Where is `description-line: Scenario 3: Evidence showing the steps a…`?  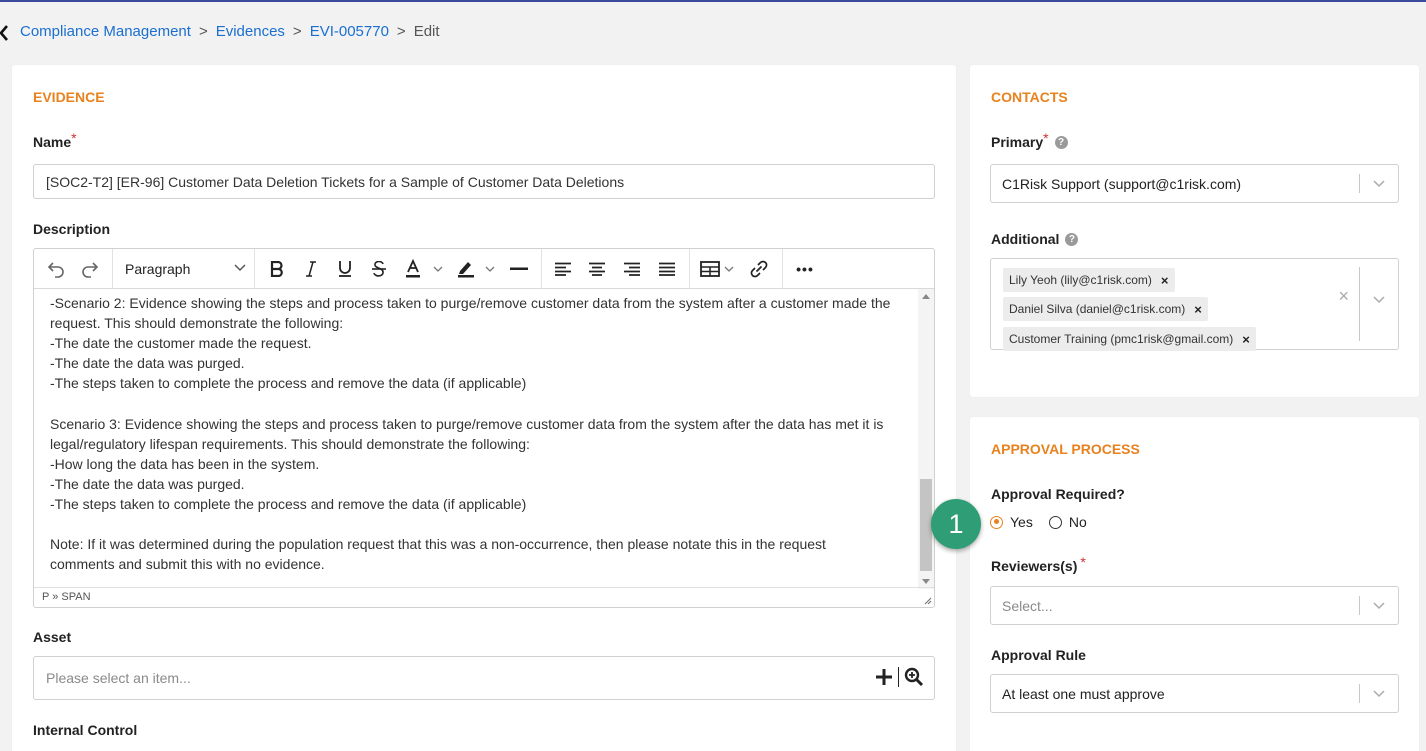
description-line: Scenario 3: Evidence showing the steps a… is located at coordinates (467, 423).